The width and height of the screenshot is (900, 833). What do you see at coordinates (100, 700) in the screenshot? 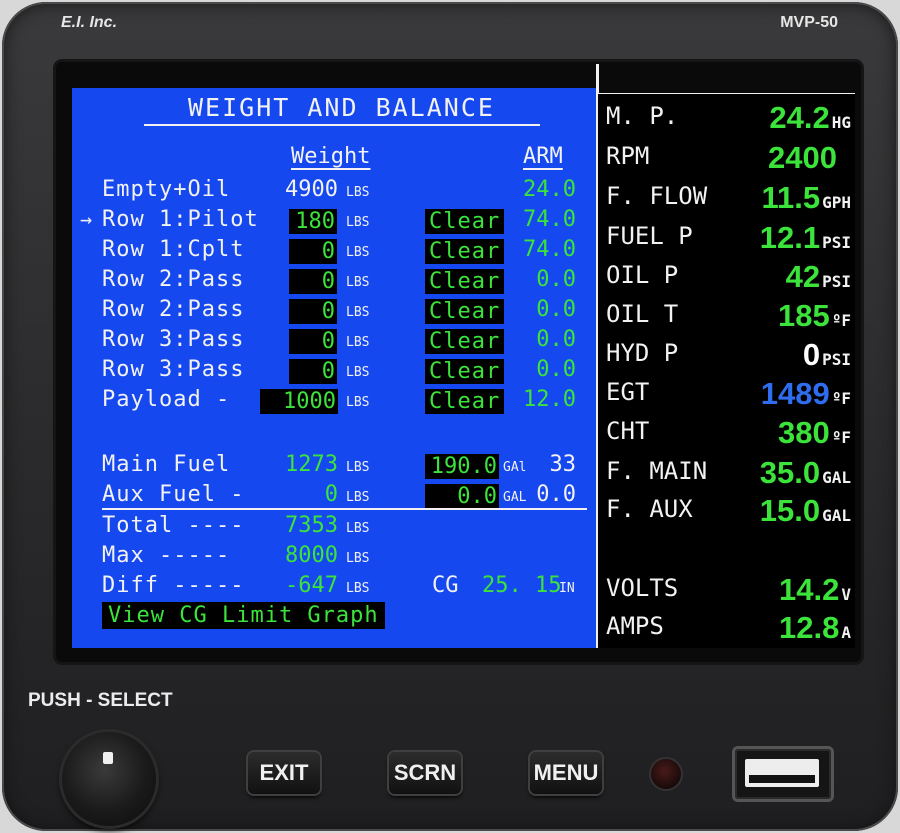
I see `push-select-label: PUSH - SELECT` at bounding box center [100, 700].